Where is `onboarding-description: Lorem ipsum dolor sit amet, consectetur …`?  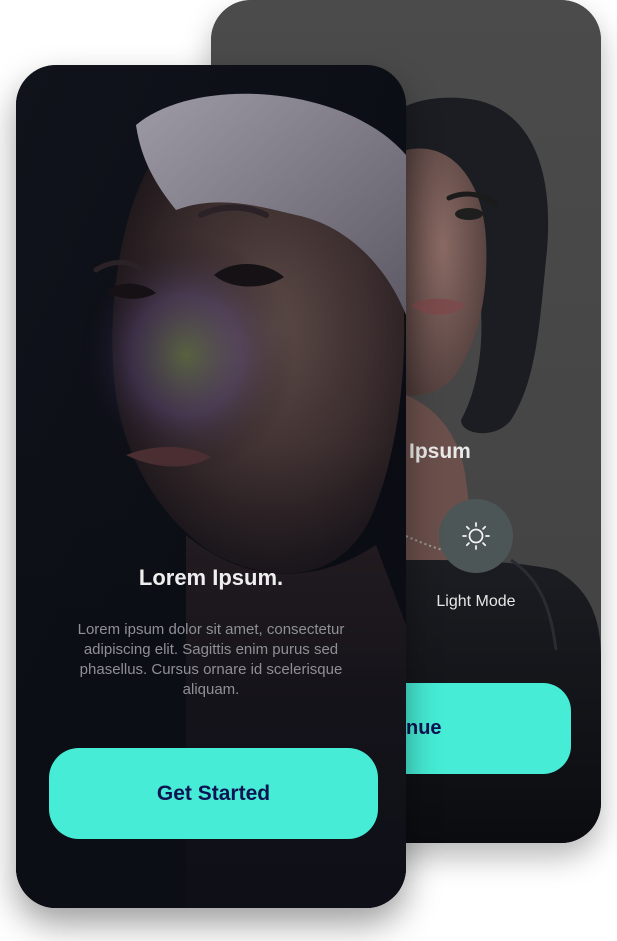
onboarding-description: Lorem ipsum dolor sit amet, consectetur … is located at coordinates (211, 659).